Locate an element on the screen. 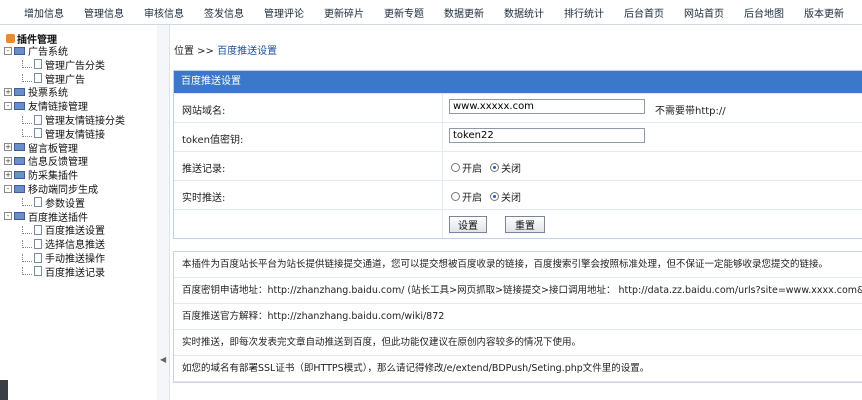  sidebar-item-label: 百度推送记录 is located at coordinates (75, 273).